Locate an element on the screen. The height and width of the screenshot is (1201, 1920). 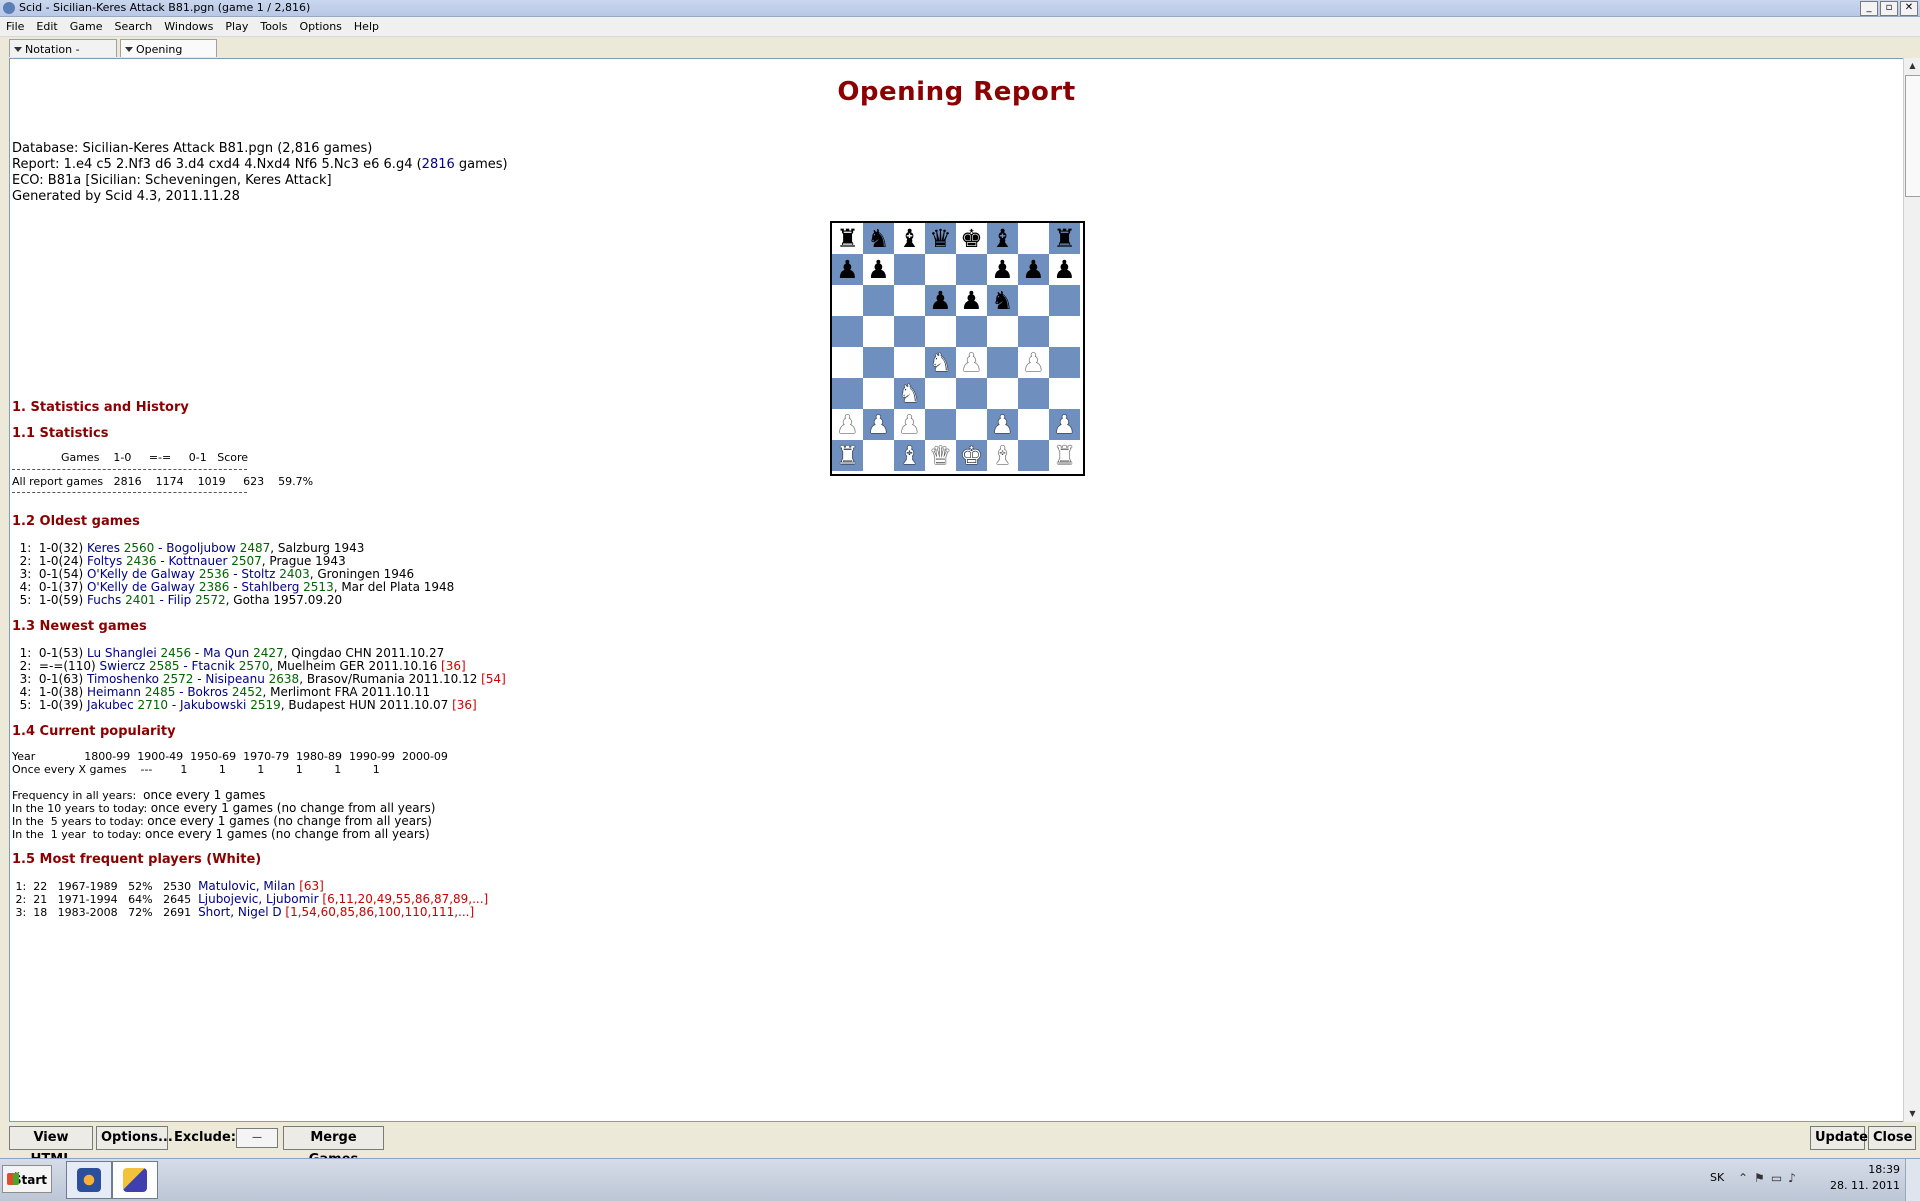
exclude-dropdown: — is located at coordinates (257, 1138).